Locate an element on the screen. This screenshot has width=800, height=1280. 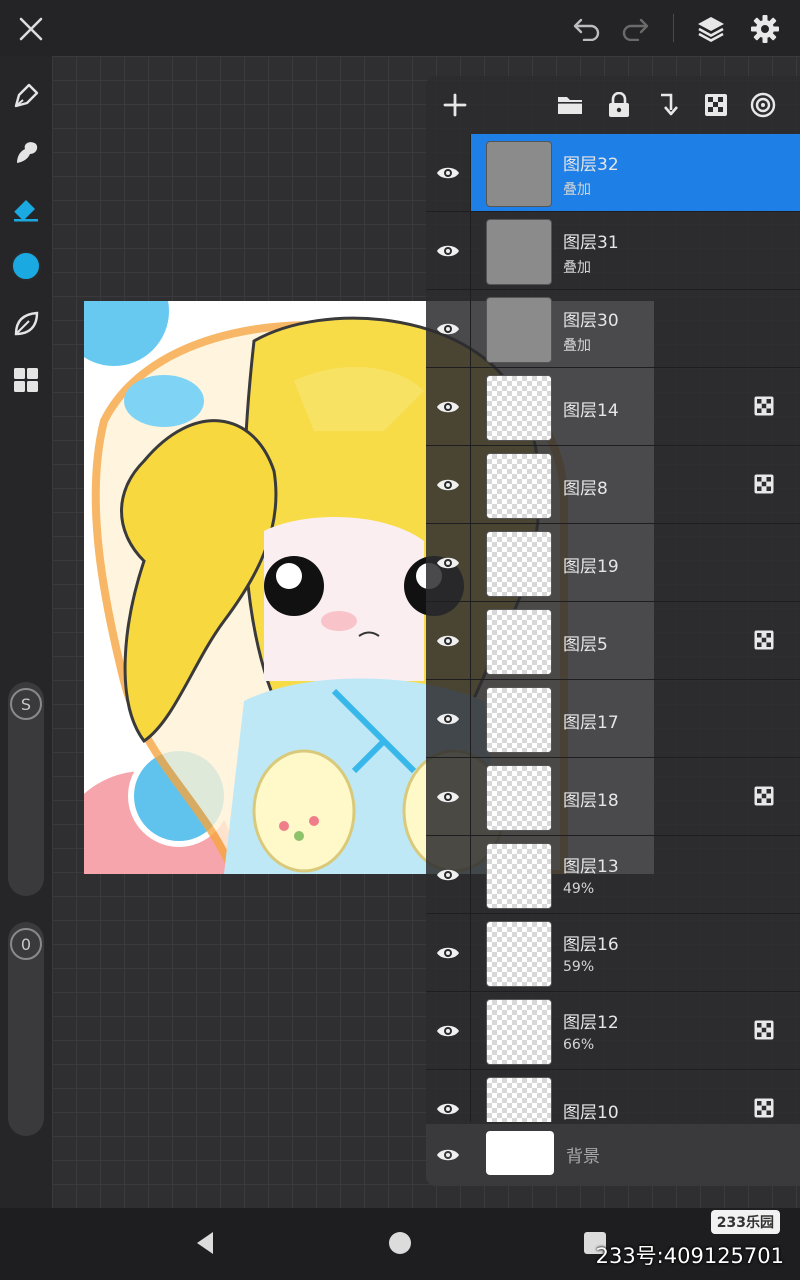
active-color-dot is located at coordinates (26, 266).